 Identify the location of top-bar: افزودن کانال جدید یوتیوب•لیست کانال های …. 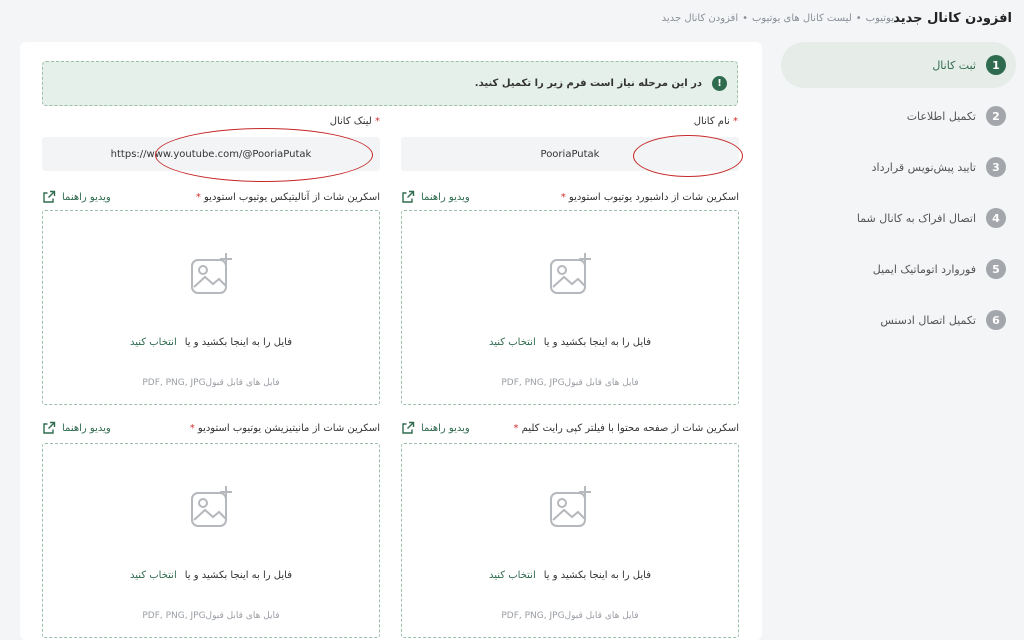
(512, 20).